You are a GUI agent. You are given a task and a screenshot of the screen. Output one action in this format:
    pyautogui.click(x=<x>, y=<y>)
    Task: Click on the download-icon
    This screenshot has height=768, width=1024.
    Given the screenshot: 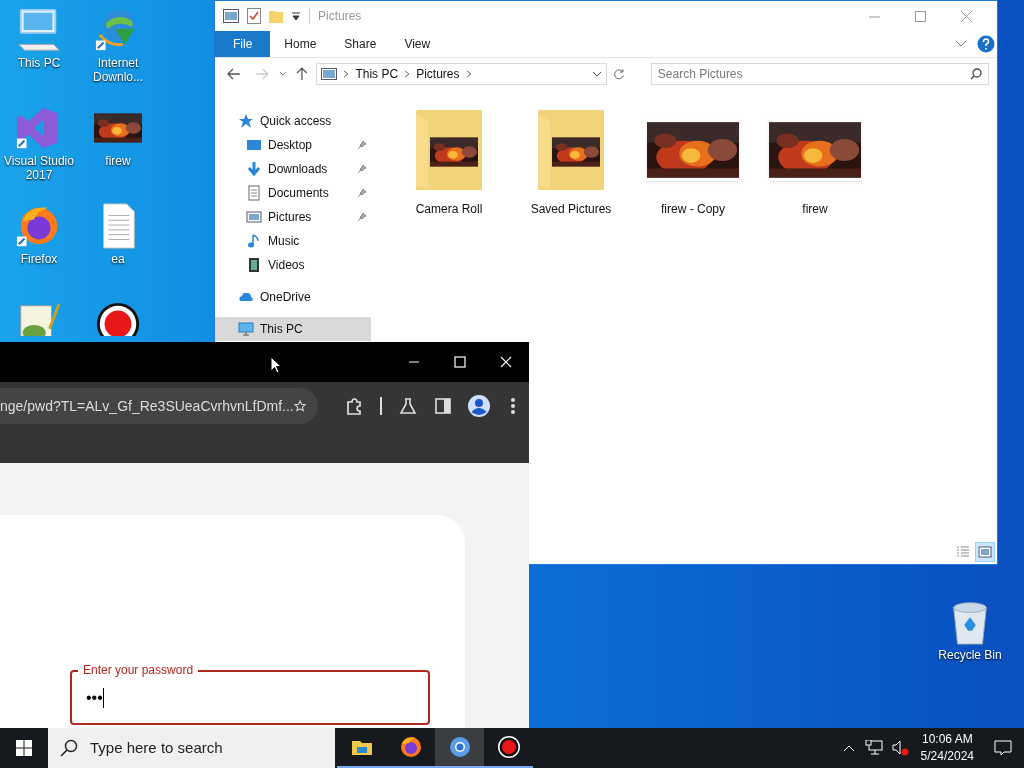 What is the action you would take?
    pyautogui.click(x=254, y=169)
    